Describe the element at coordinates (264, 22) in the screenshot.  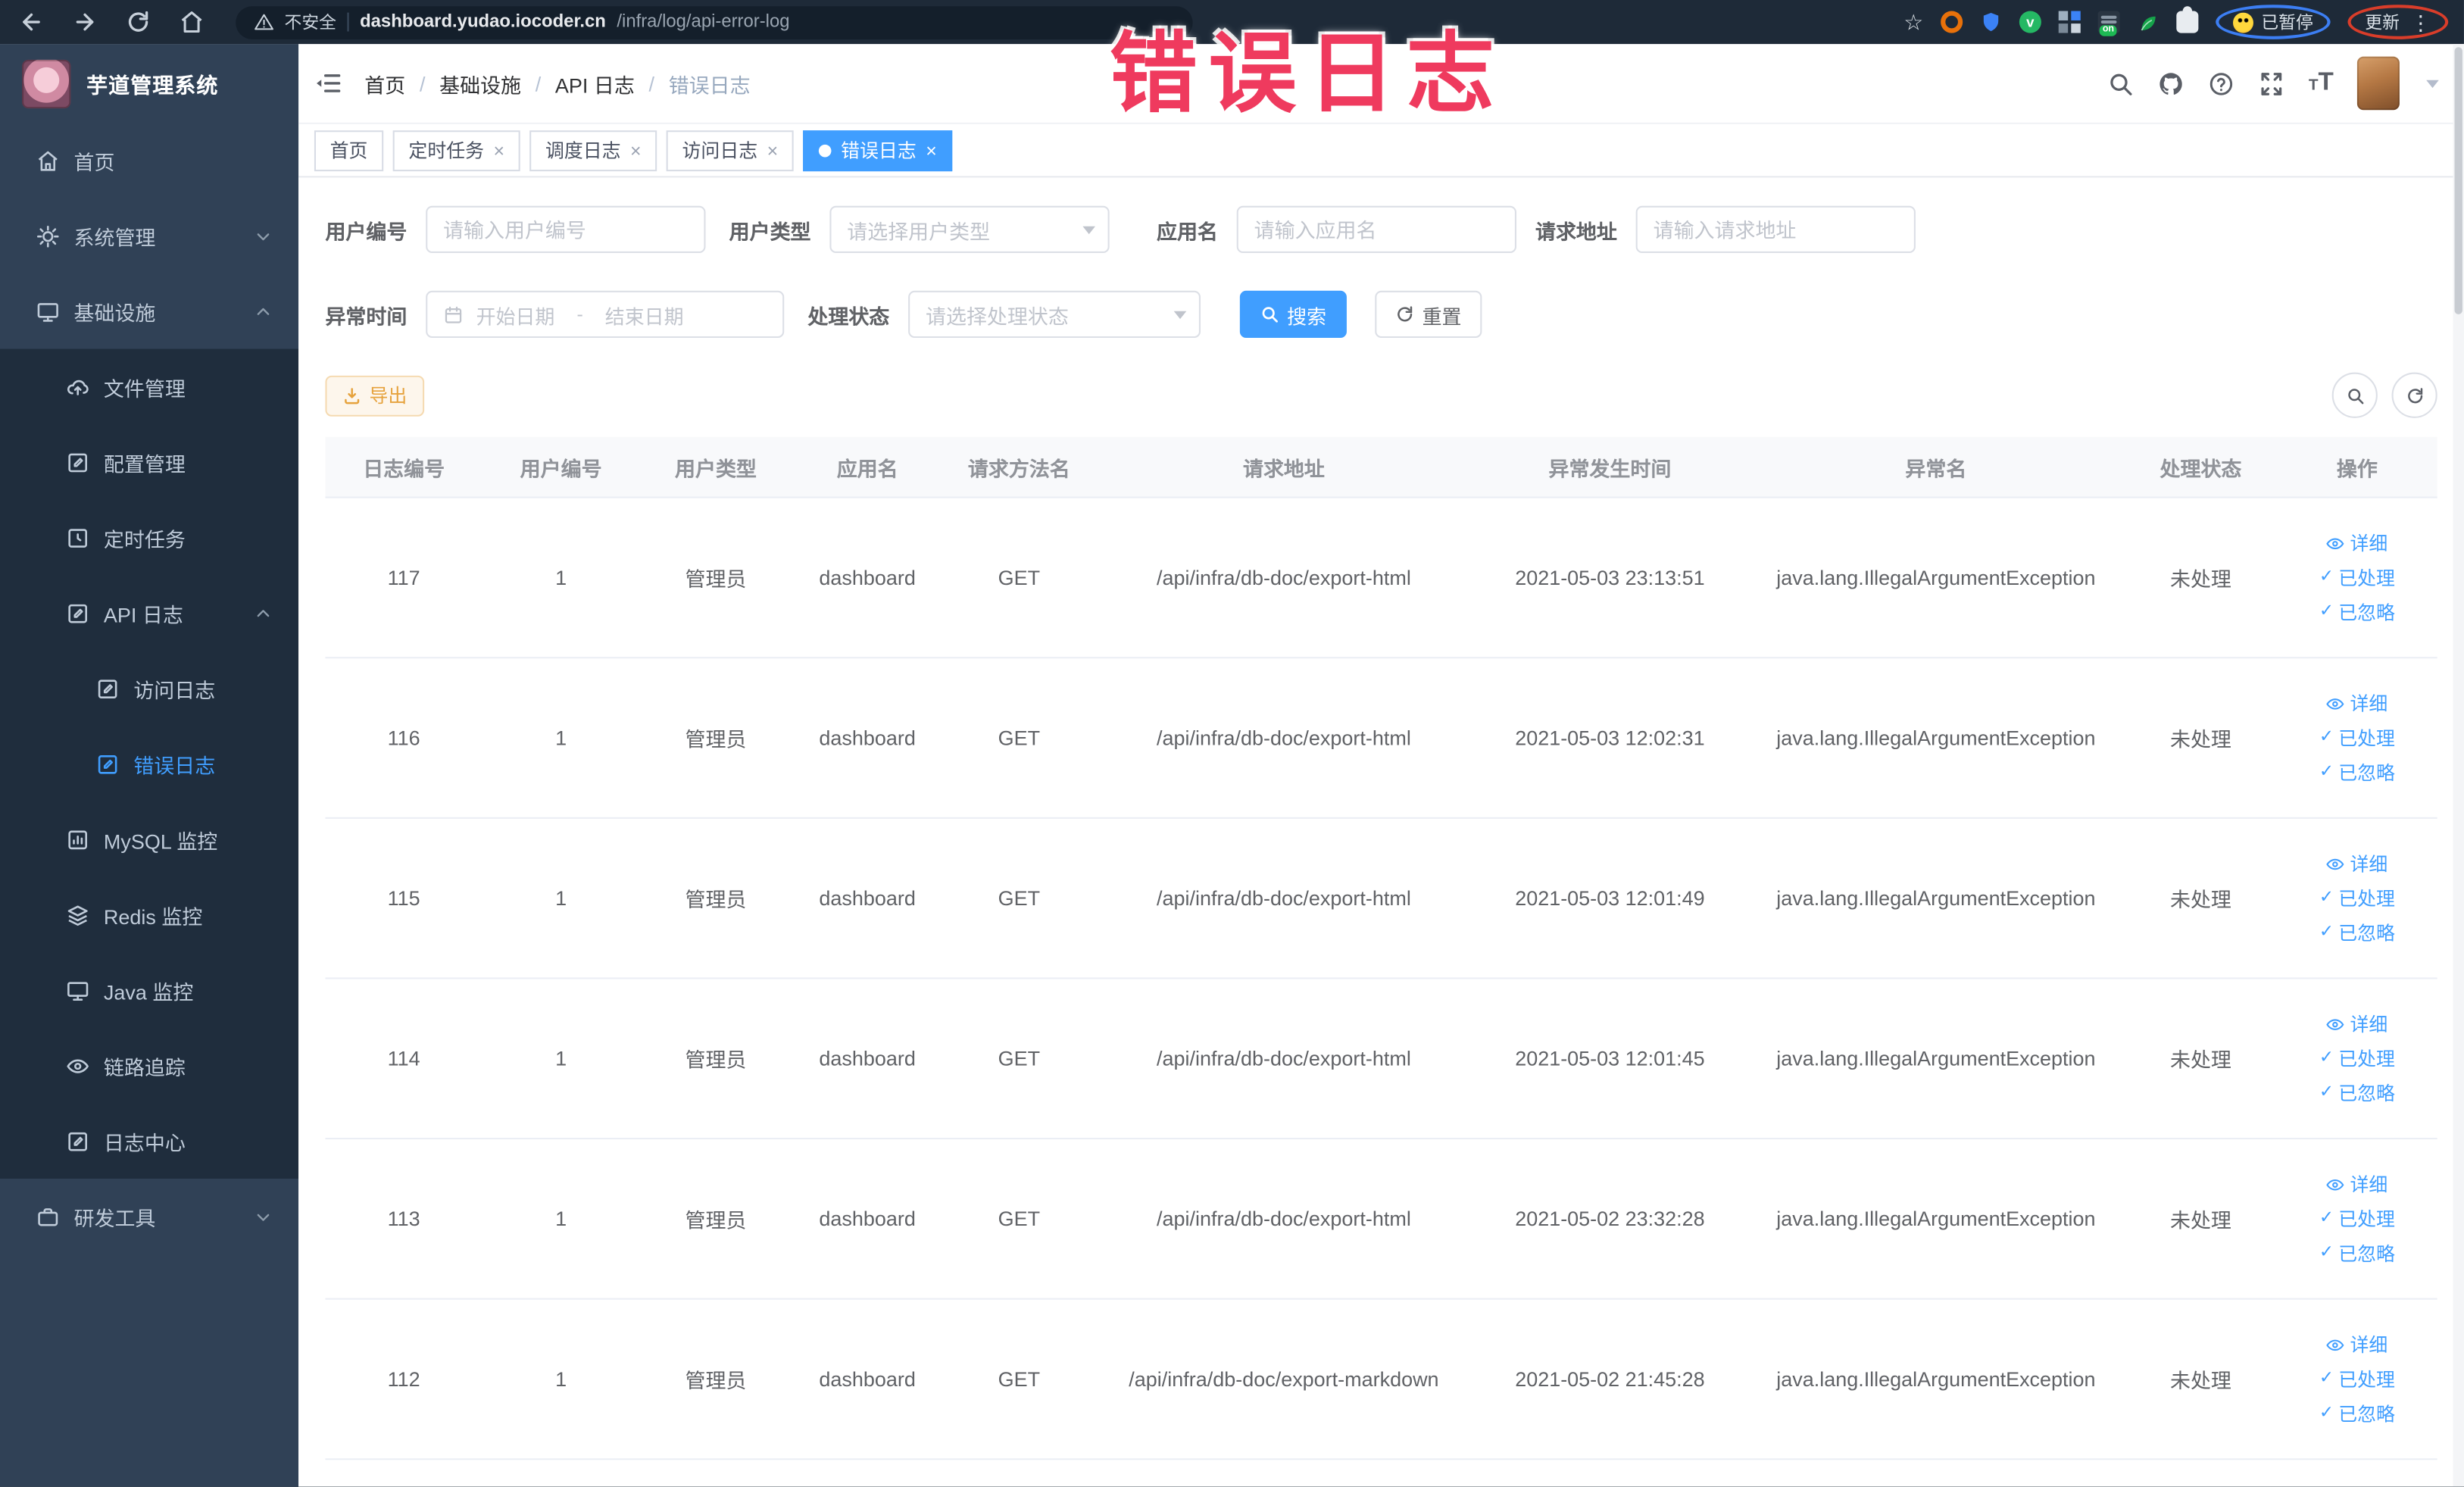
I see `not-secure-icon` at that location.